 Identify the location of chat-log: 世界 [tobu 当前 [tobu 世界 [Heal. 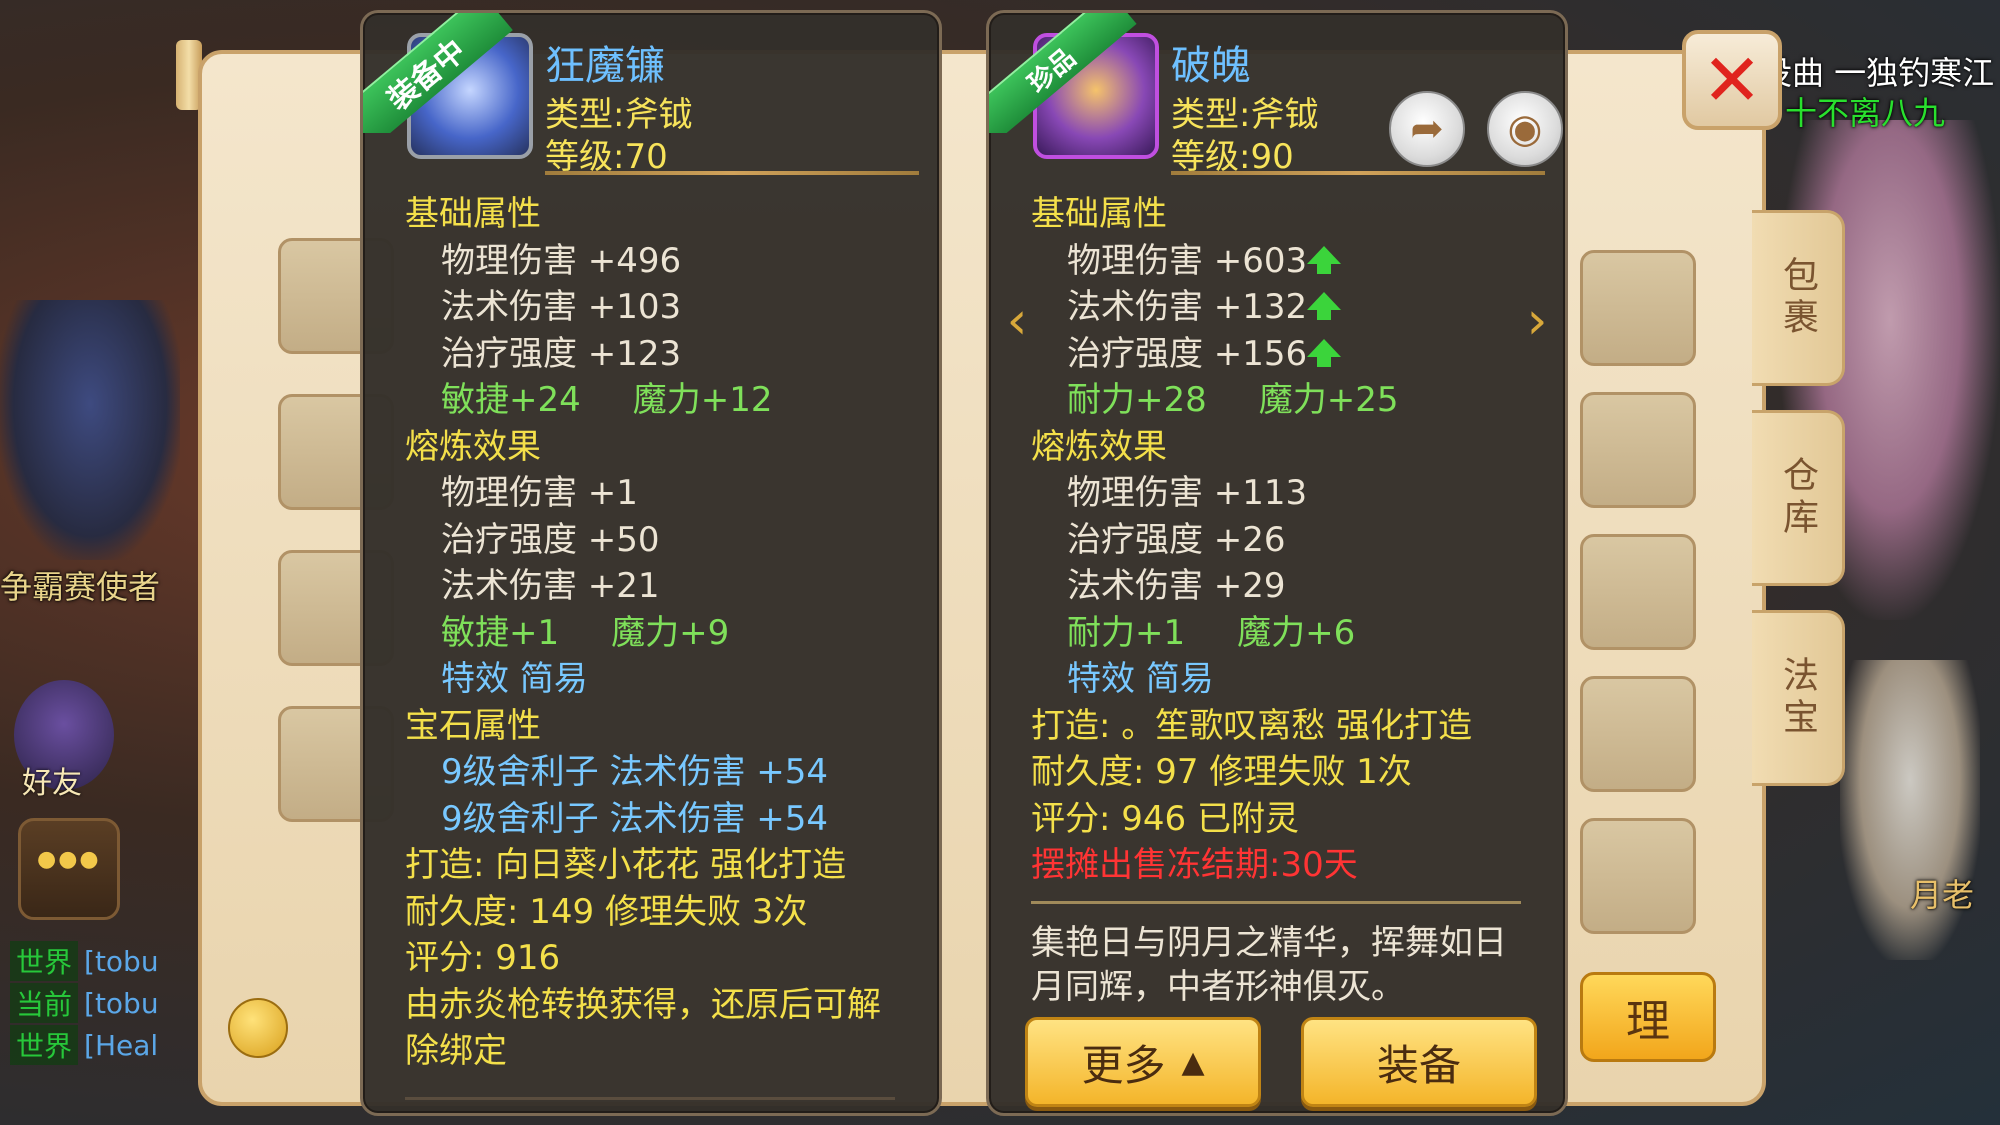
(105, 1003).